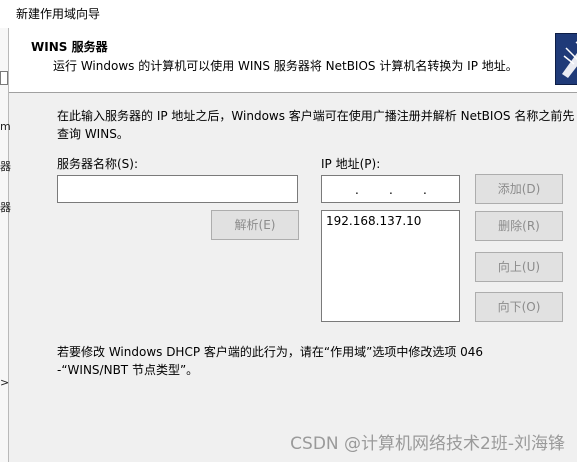  Describe the element at coordinates (177, 189) in the screenshot. I see `server-name-input` at that location.